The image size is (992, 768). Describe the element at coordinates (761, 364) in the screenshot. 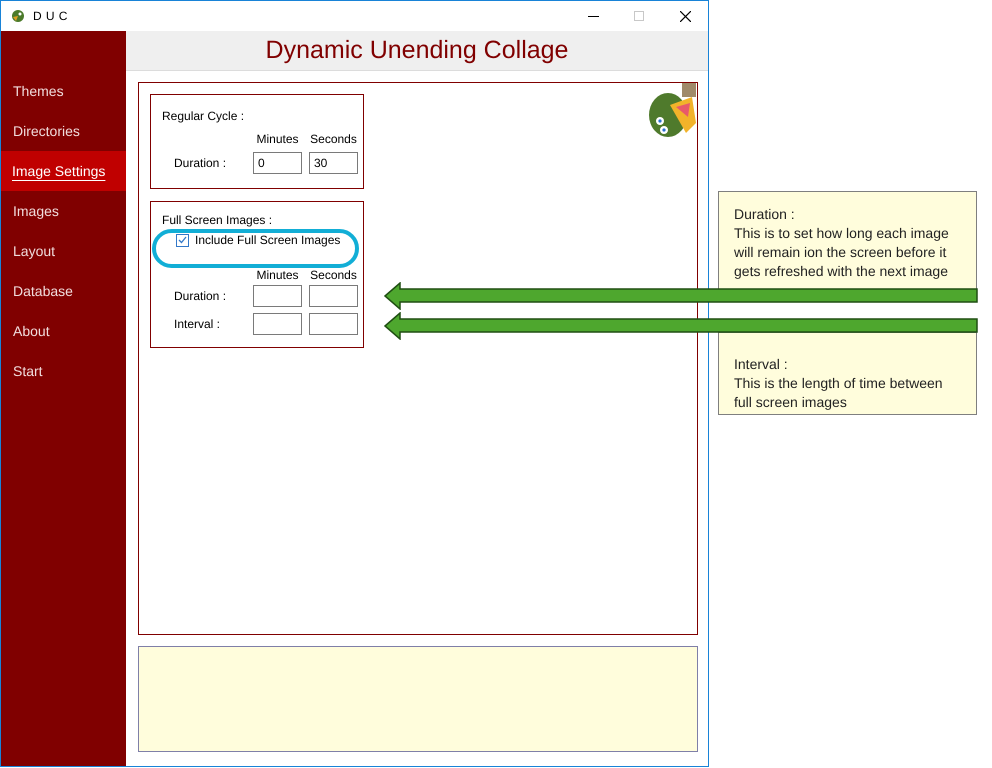

I see `callout-title: Interval :` at that location.